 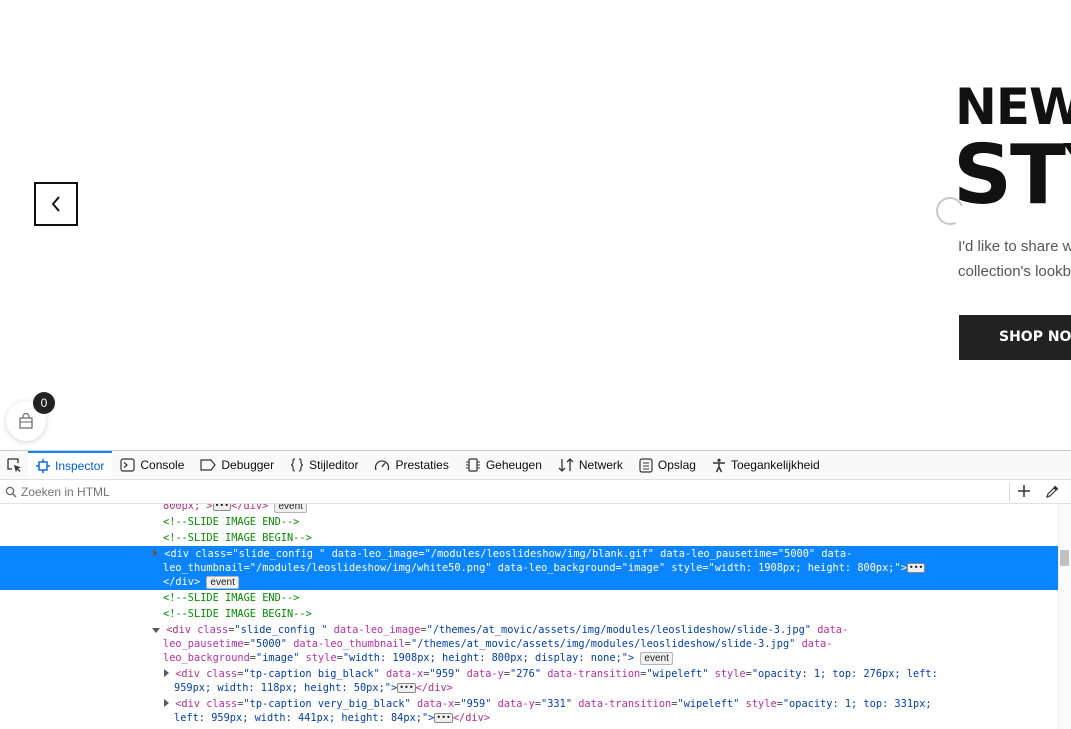 What do you see at coordinates (1024, 491) in the screenshot?
I see `add-node-icon` at bounding box center [1024, 491].